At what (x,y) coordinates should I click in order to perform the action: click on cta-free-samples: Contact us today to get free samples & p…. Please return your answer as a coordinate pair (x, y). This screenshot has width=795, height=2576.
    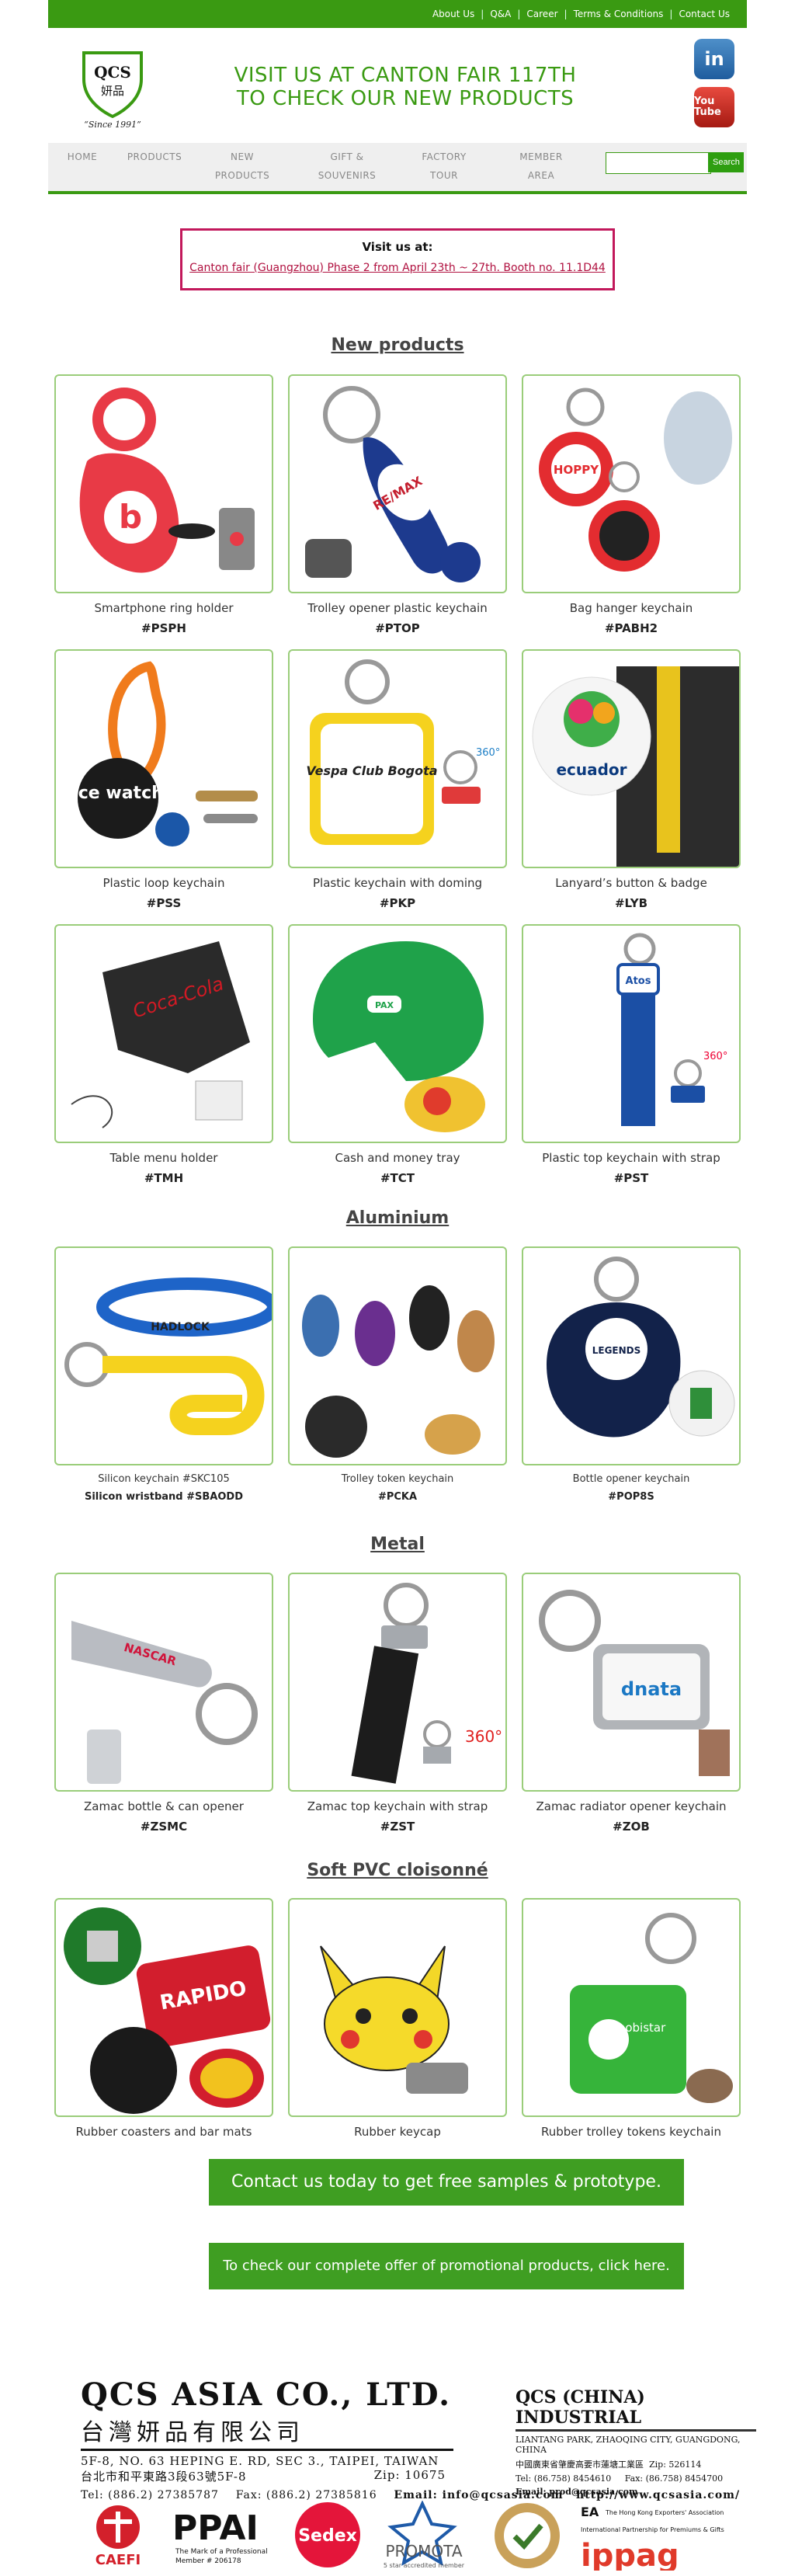
    Looking at the image, I should click on (446, 2182).